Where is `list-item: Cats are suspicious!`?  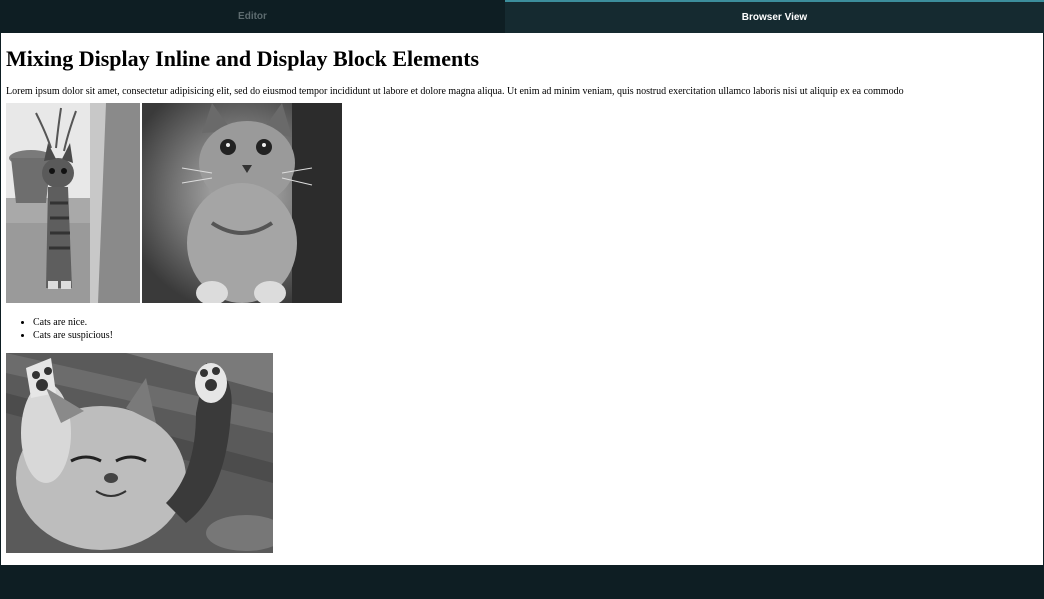 list-item: Cats are suspicious! is located at coordinates (535, 335).